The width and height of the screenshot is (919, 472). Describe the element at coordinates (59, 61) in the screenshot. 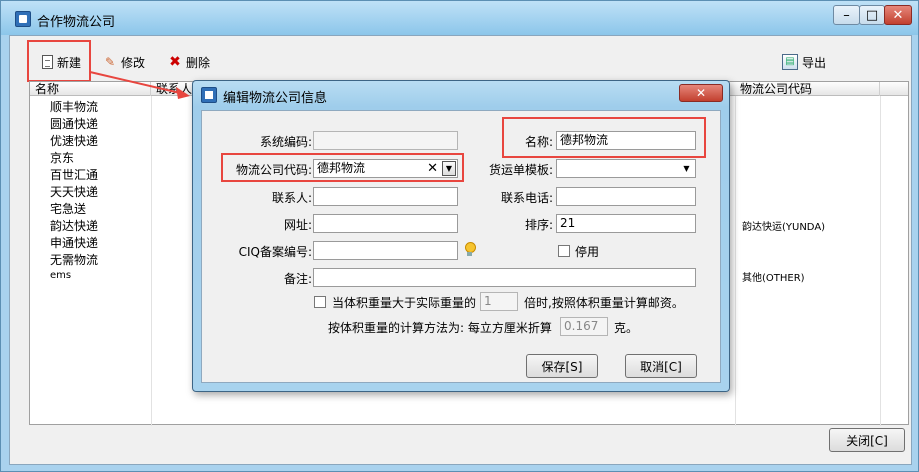

I see `new-button-highlight` at that location.